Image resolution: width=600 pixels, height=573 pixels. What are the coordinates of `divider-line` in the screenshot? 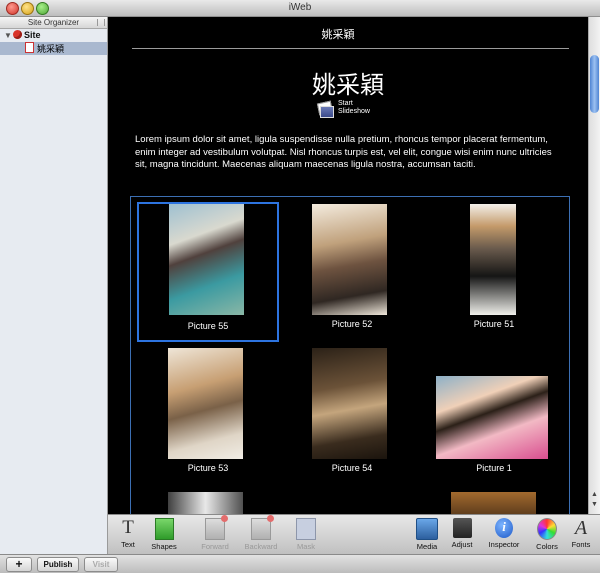 It's located at (350, 48).